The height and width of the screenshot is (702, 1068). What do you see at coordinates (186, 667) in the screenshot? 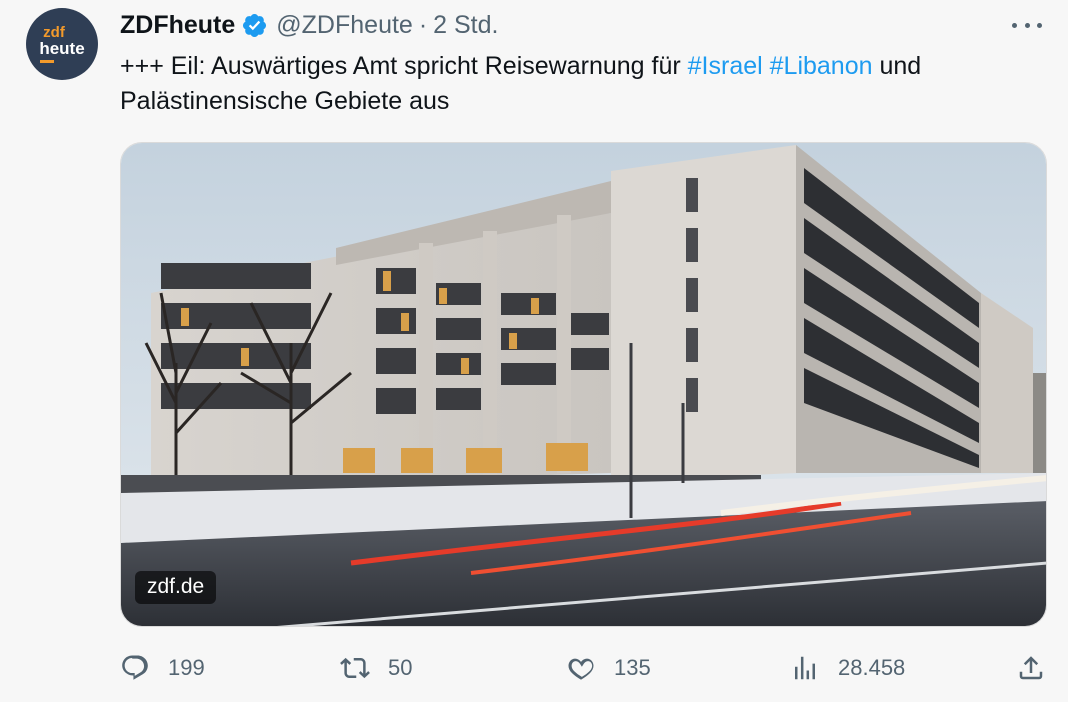
I see `reply-count: 199` at bounding box center [186, 667].